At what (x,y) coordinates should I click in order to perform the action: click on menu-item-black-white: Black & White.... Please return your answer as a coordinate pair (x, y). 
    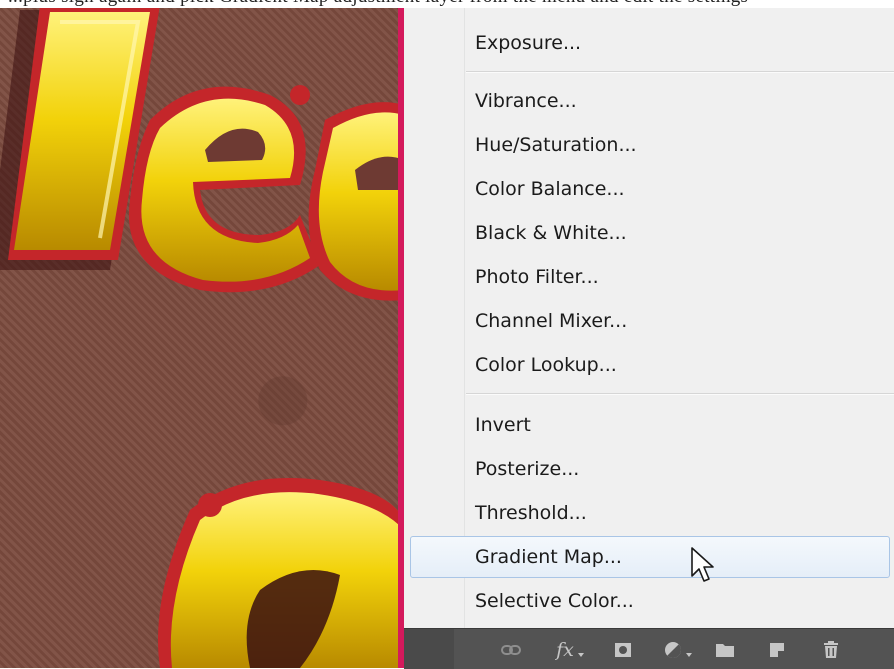
    Looking at the image, I should click on (649, 233).